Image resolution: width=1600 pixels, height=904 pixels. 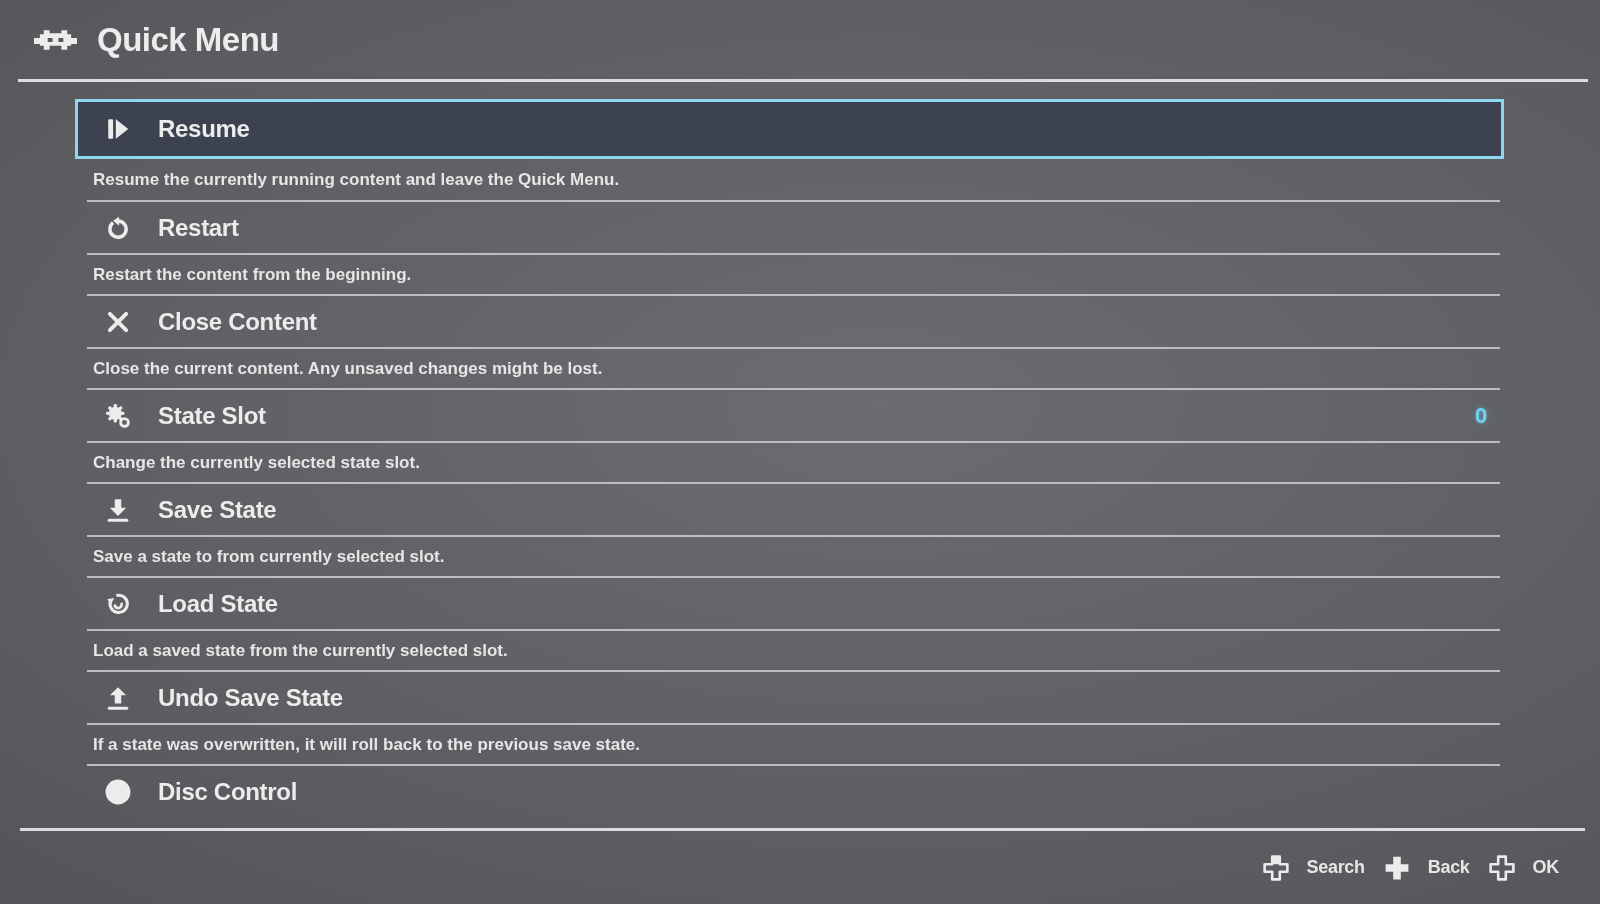 What do you see at coordinates (789, 129) in the screenshot?
I see `menu-item: Resume` at bounding box center [789, 129].